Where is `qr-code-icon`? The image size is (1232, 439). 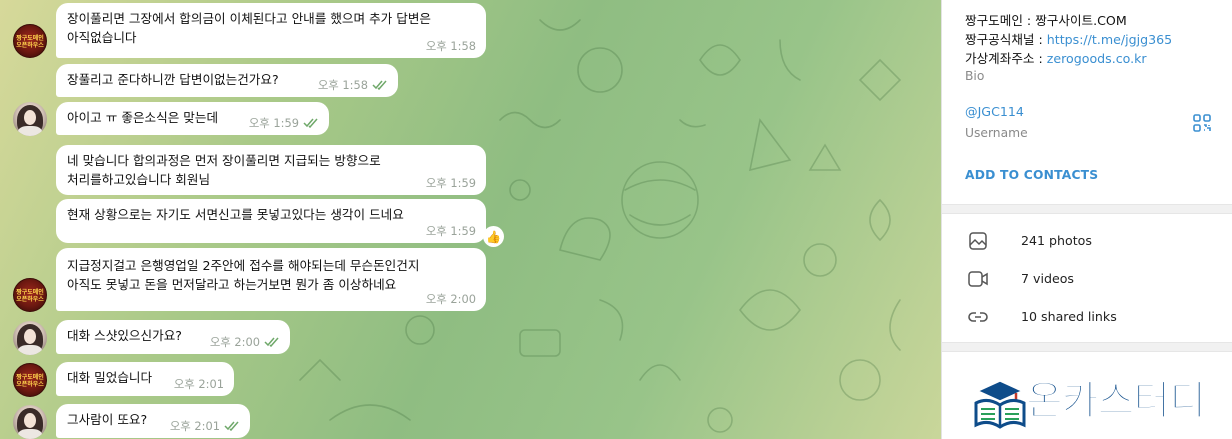
qr-code-icon is located at coordinates (1202, 123).